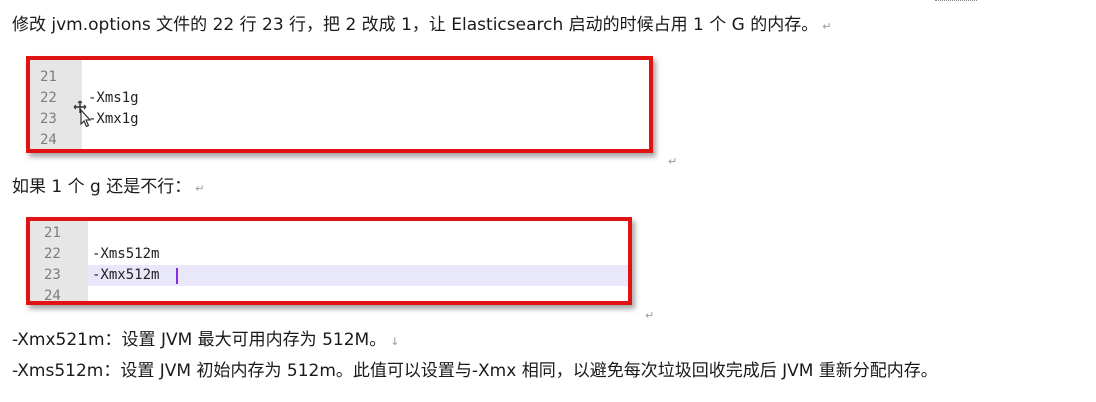 Image resolution: width=1096 pixels, height=402 pixels. What do you see at coordinates (177, 276) in the screenshot?
I see `text-caret` at bounding box center [177, 276].